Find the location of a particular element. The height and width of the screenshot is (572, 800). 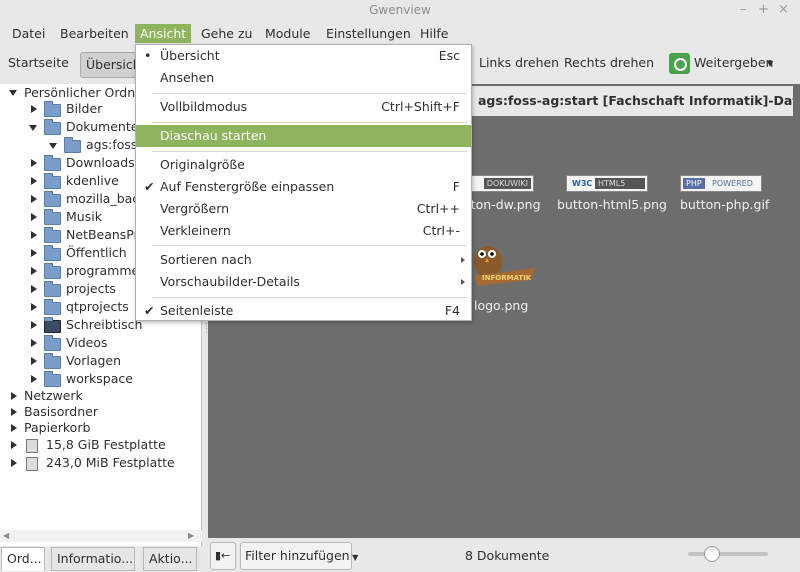

tree-item-downloads: Downloads is located at coordinates (100, 163).